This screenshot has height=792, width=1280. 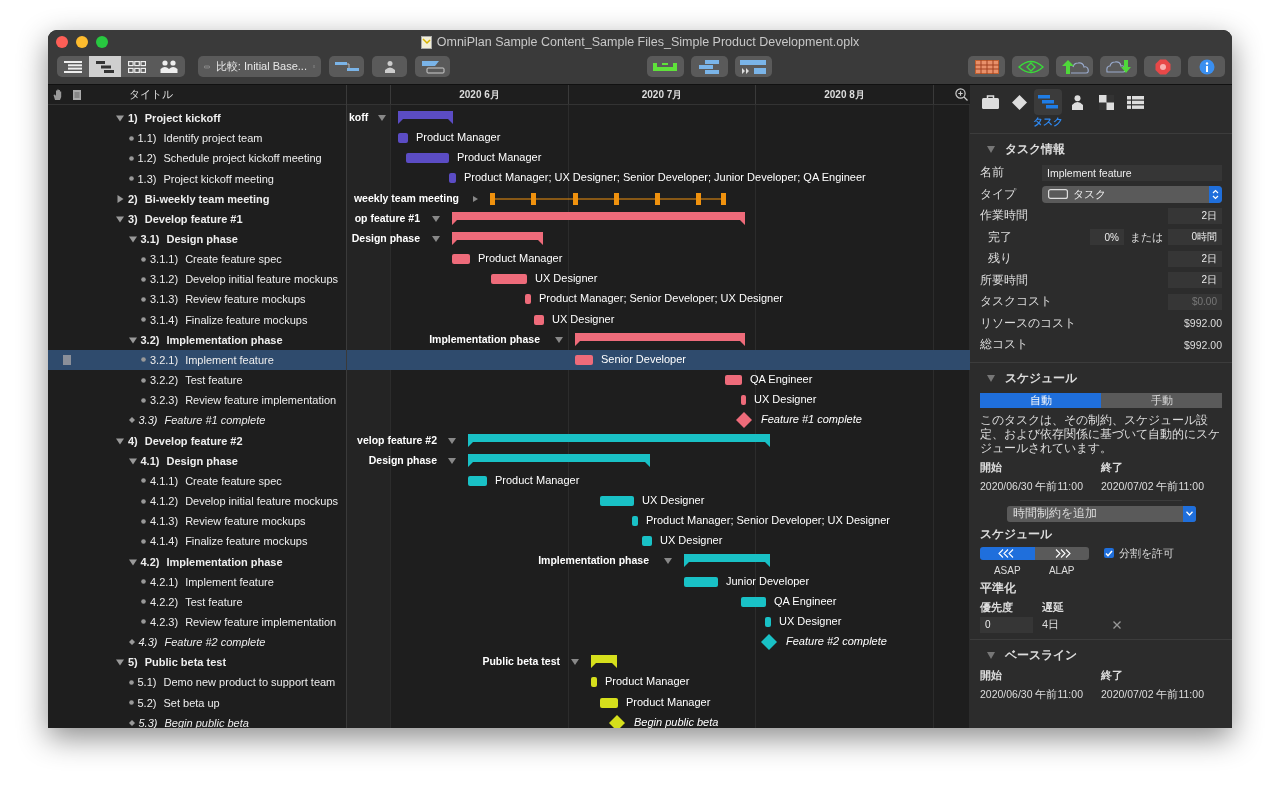 What do you see at coordinates (197, 420) in the screenshot?
I see `outline-row: 3.3) Feature #1 complete` at bounding box center [197, 420].